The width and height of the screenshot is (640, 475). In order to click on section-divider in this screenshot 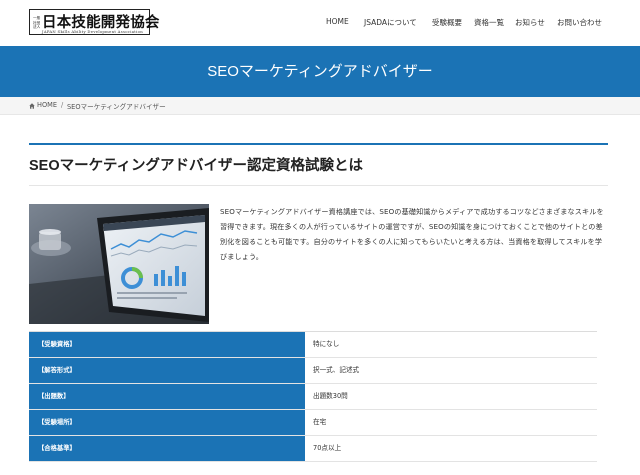, I will do `click(318, 185)`.